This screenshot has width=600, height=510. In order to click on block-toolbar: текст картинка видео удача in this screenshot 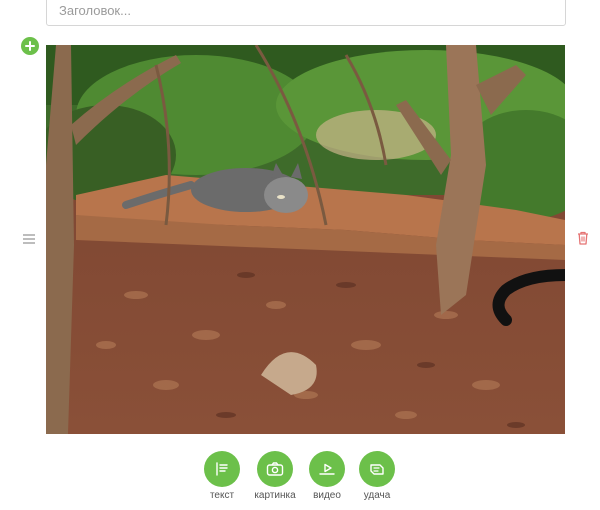, I will do `click(300, 478)`.